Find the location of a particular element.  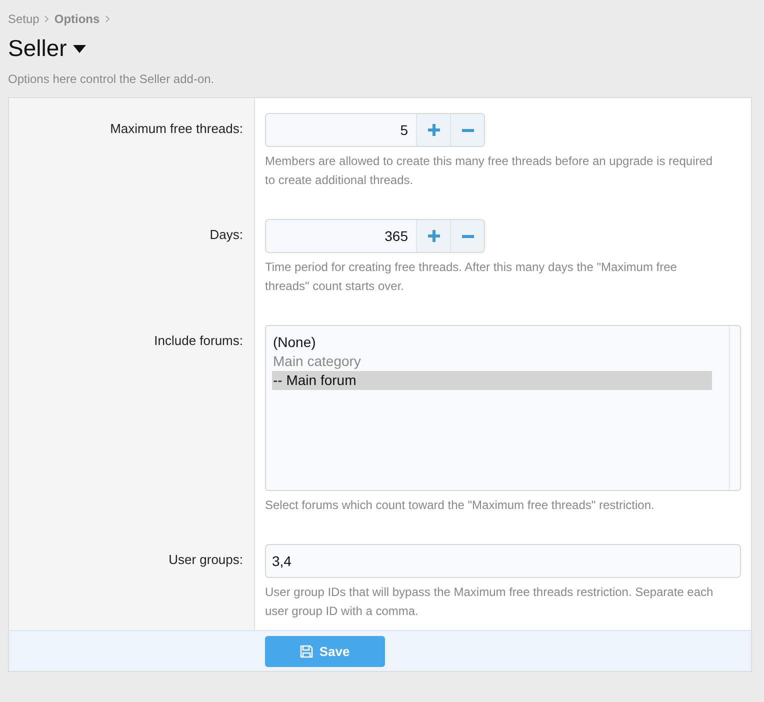

field-label: Maximum free threads: is located at coordinates (176, 128).